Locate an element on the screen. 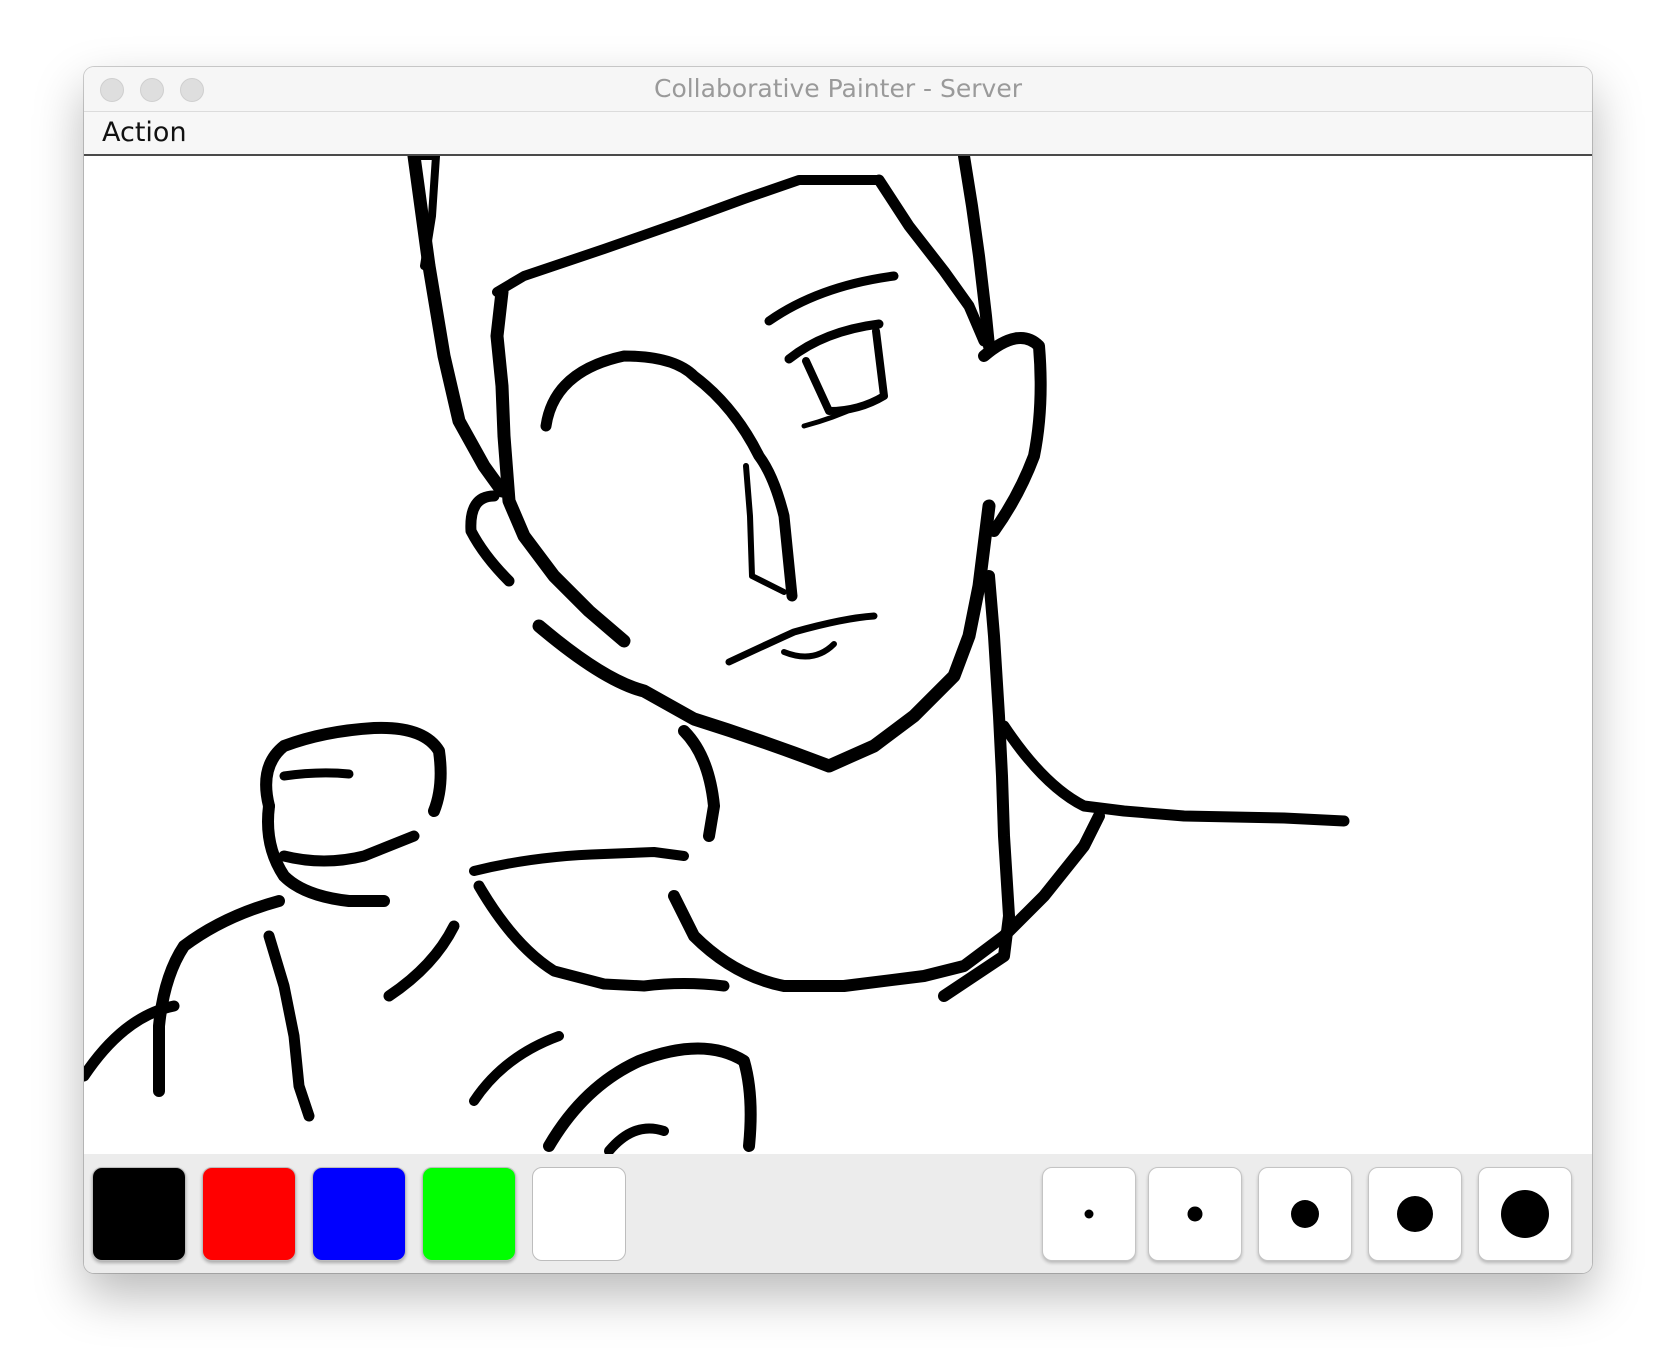 This screenshot has width=1668, height=1368. brush-size-extra-large-button is located at coordinates (1525, 1214).